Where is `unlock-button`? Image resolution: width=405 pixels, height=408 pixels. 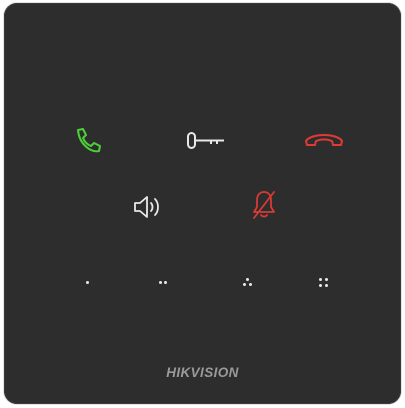
unlock-button is located at coordinates (206, 141).